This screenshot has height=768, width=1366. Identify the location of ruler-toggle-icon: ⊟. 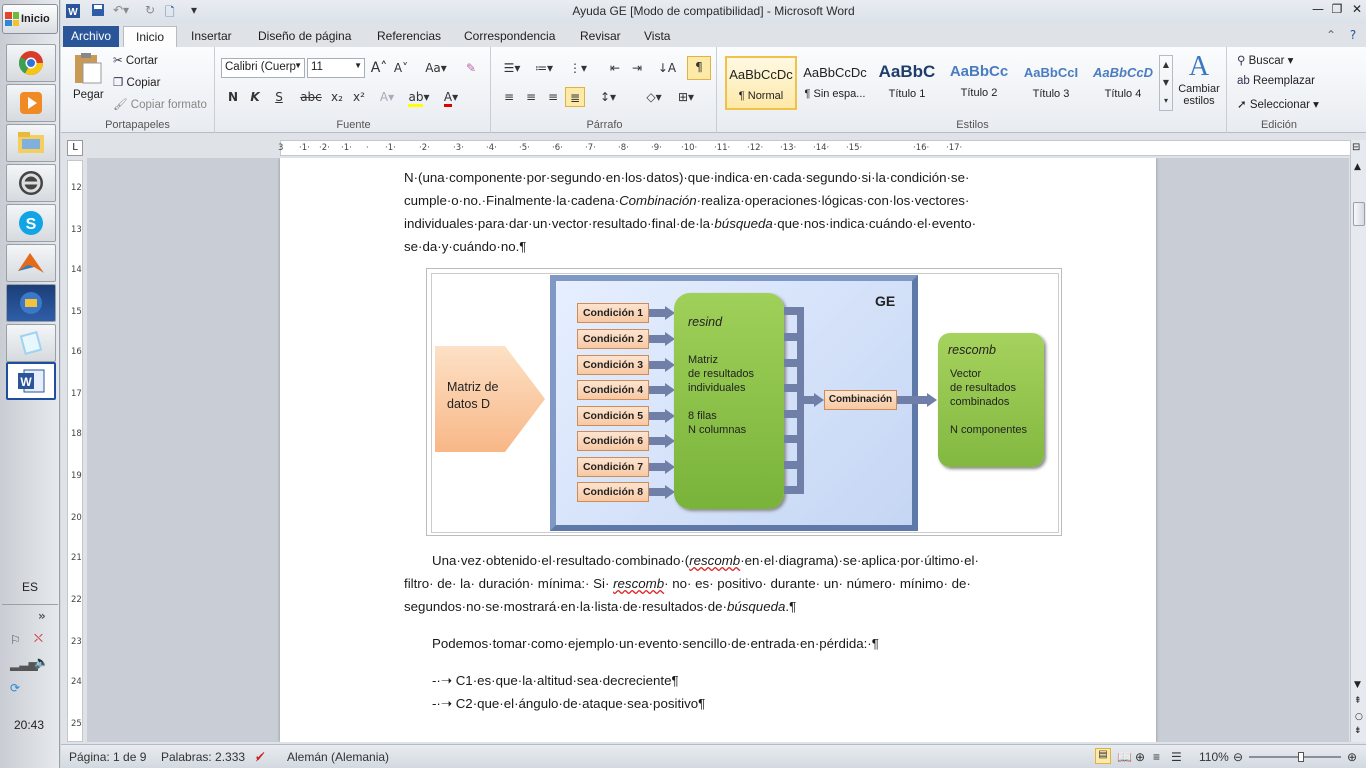
(1356, 147).